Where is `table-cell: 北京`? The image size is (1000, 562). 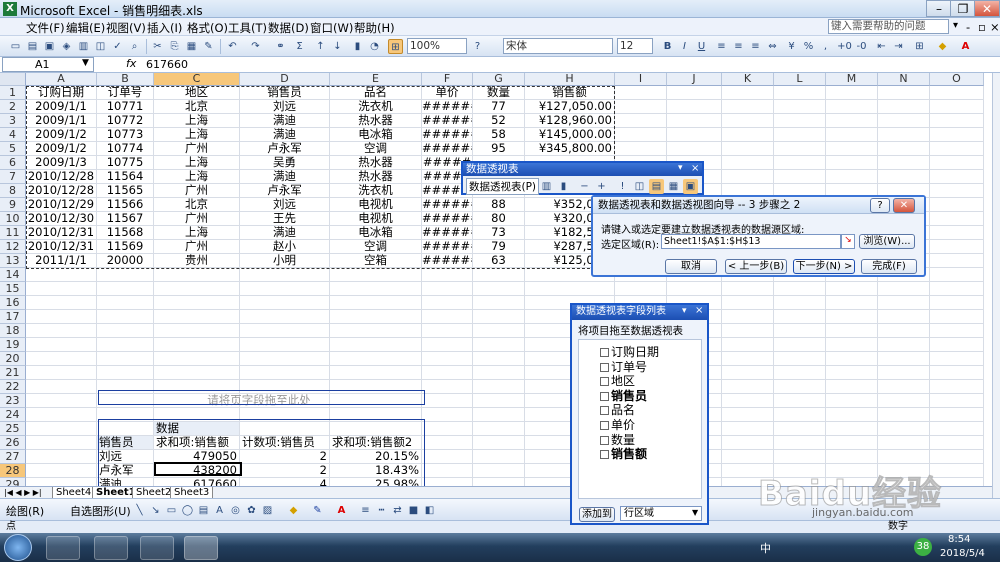 table-cell: 北京 is located at coordinates (197, 107).